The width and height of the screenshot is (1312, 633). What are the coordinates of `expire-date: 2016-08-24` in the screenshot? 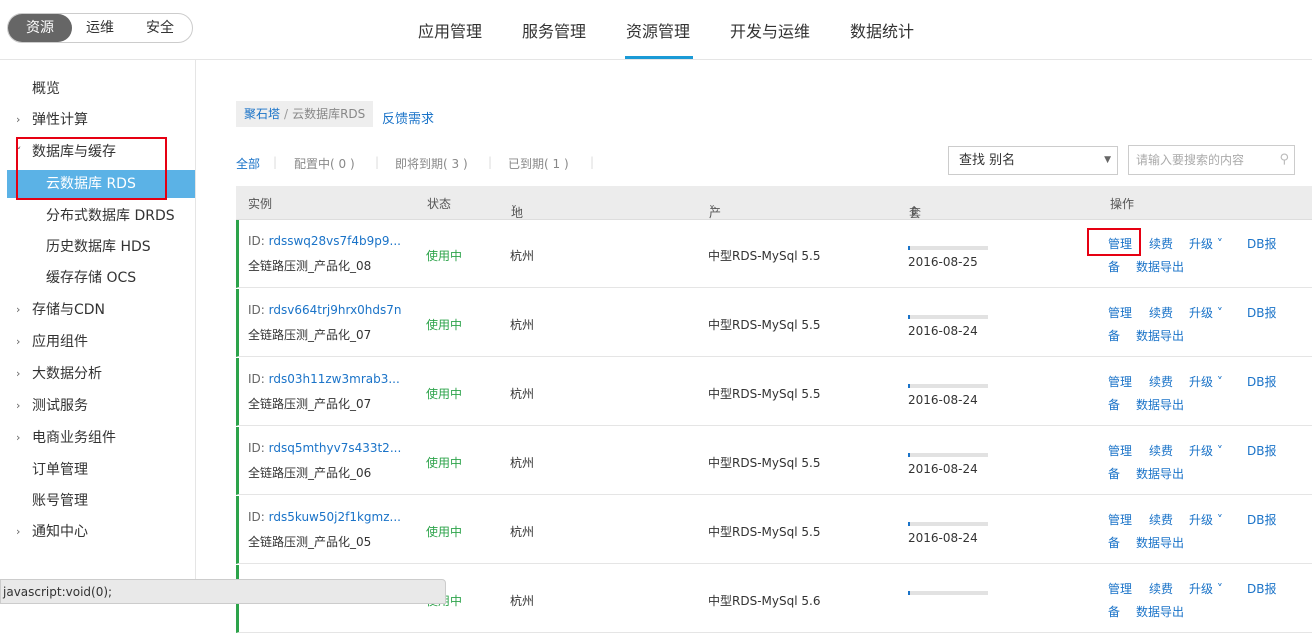 It's located at (943, 400).